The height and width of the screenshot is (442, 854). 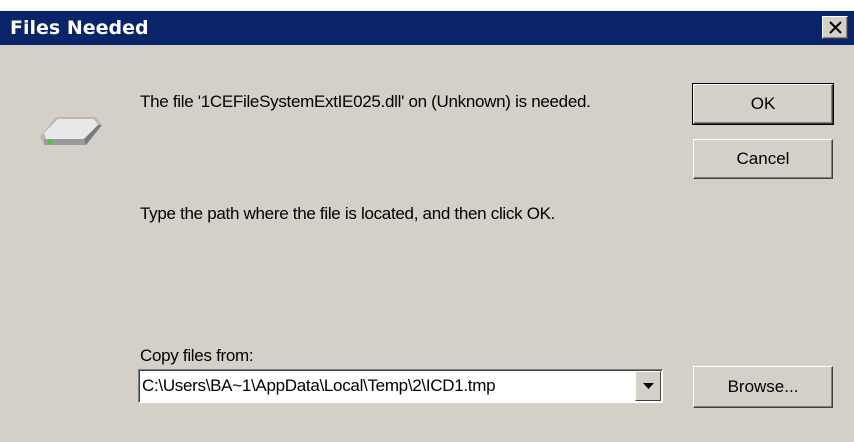 I want to click on window-title: Files Needed, so click(x=79, y=28).